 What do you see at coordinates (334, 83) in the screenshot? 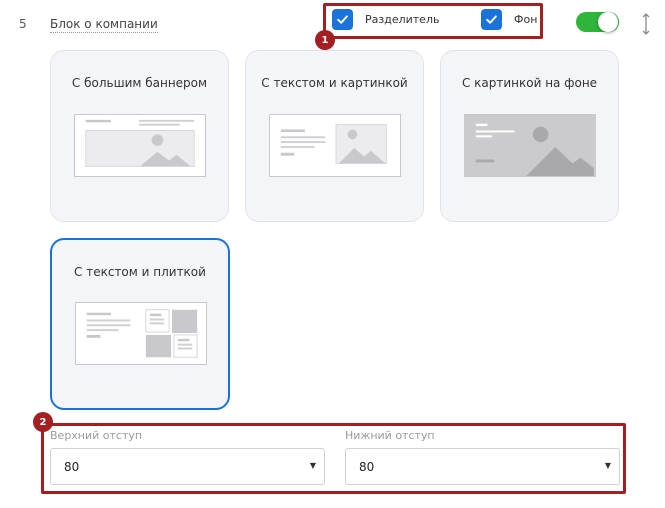
I see `layout-card-title: С текстом и картинкой` at bounding box center [334, 83].